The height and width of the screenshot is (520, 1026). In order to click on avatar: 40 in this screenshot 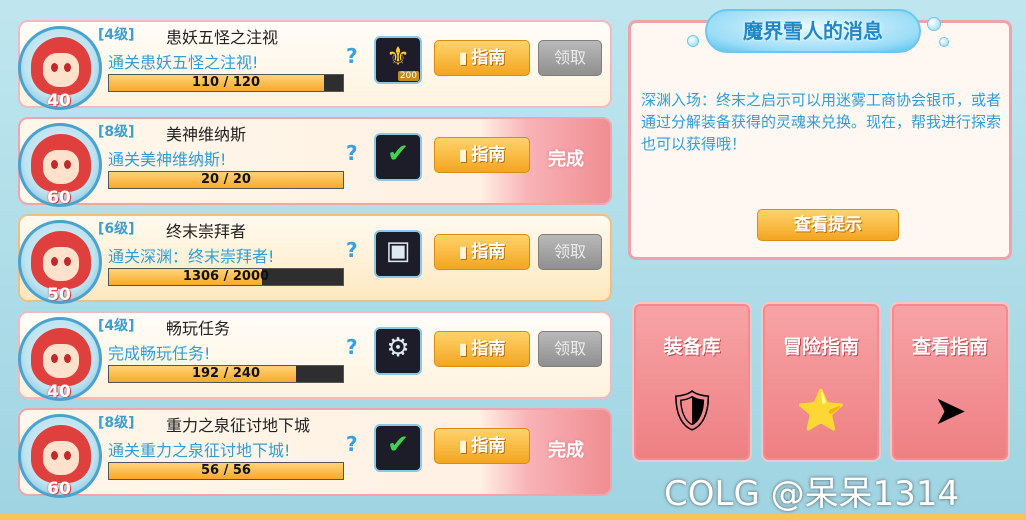, I will do `click(60, 68)`.